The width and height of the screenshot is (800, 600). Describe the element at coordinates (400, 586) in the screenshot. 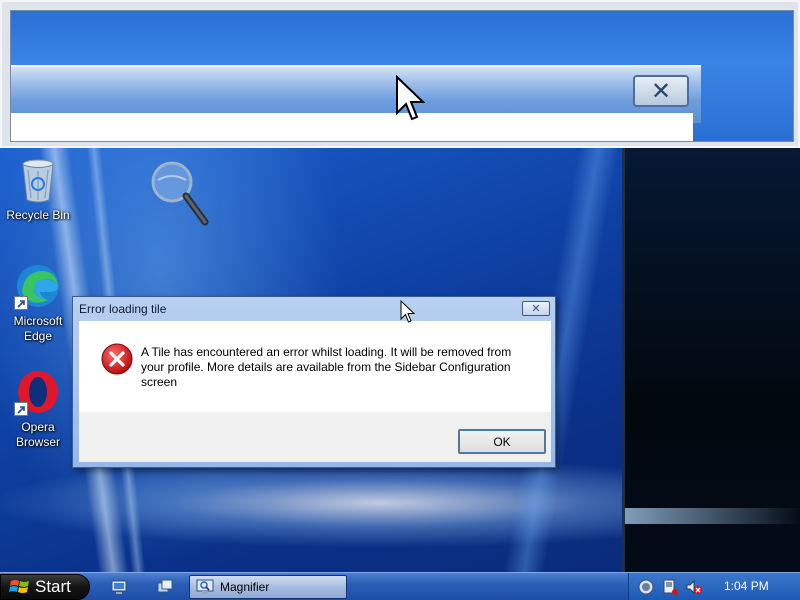

I see `taskbar: Start Magnifier 1:04 PM` at that location.